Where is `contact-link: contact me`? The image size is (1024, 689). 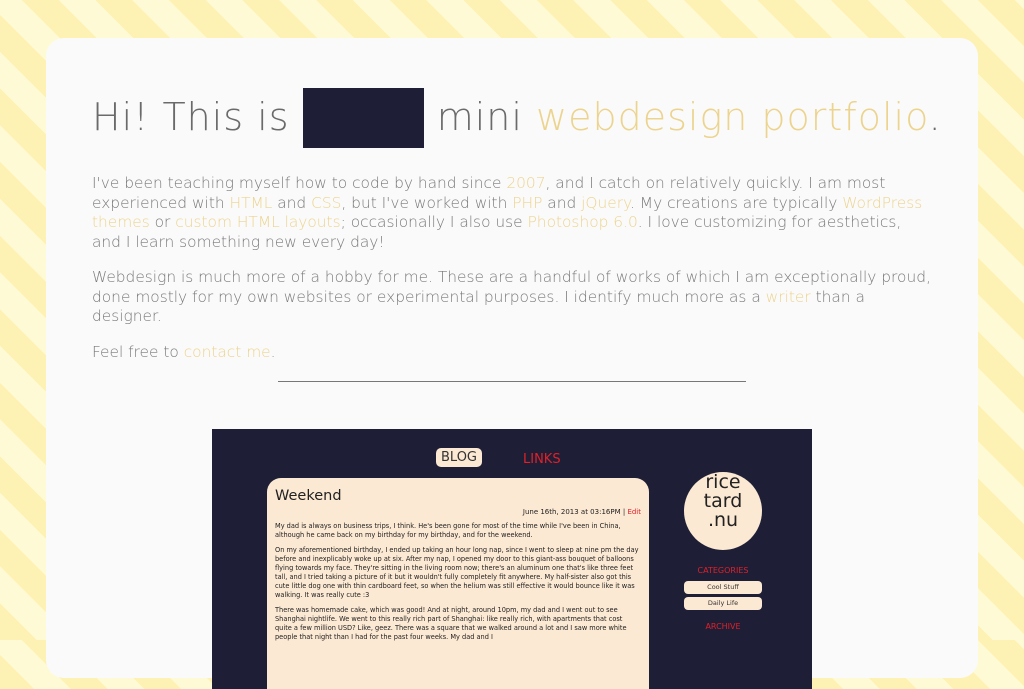 contact-link: contact me is located at coordinates (227, 352).